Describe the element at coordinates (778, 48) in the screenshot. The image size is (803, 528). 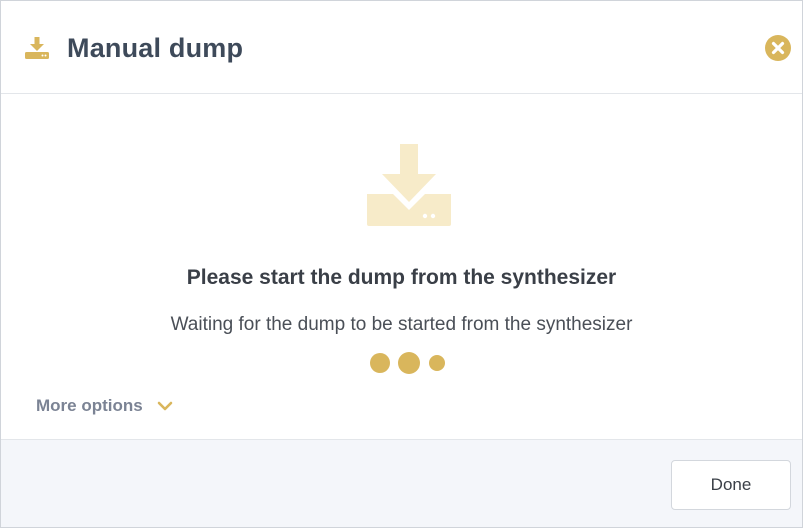
I see `close-icon` at that location.